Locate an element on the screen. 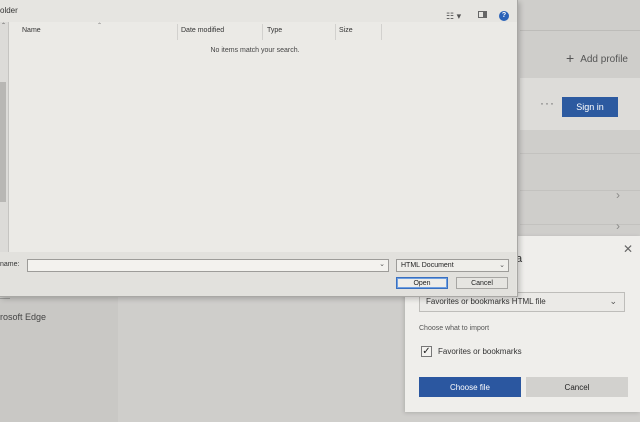 The image size is (640, 422). sort-caret-icon: ⌃ is located at coordinates (100, 26).